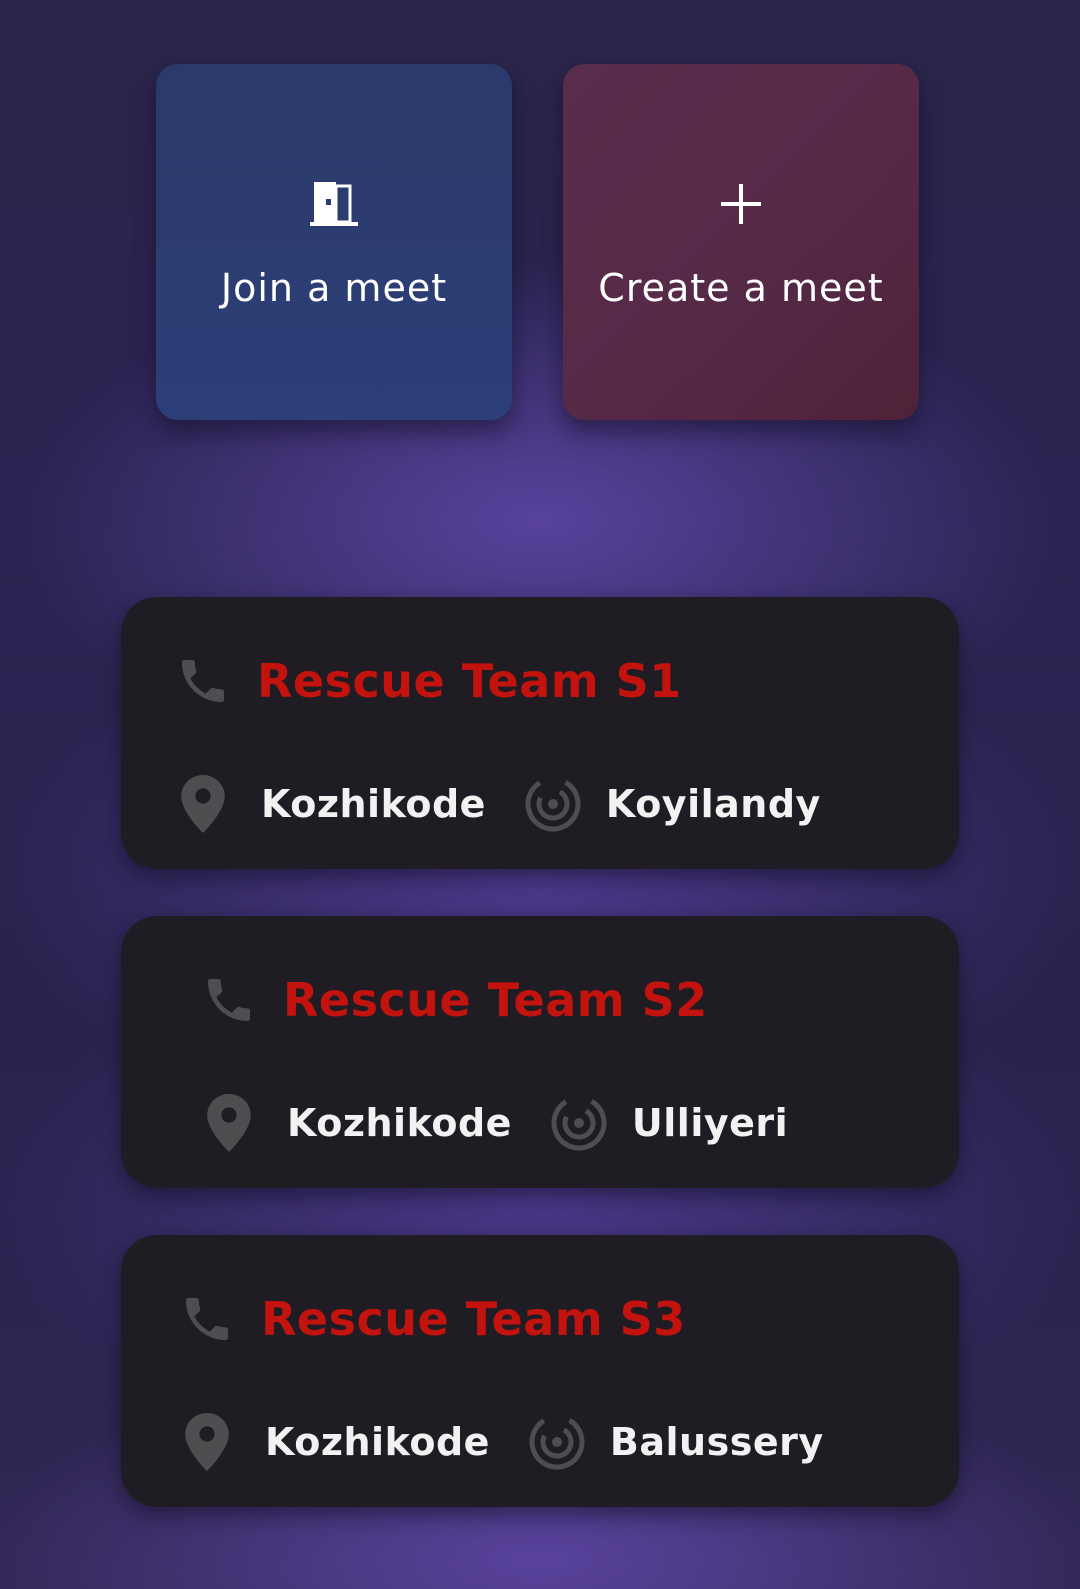  I want to click on create-meet-label: Create a meet, so click(741, 288).